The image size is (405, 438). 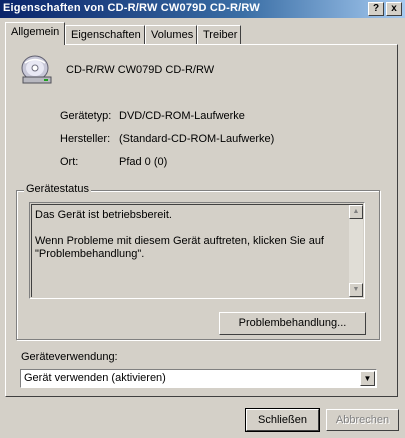 I want to click on cd-drive-icon, so click(x=36, y=69).